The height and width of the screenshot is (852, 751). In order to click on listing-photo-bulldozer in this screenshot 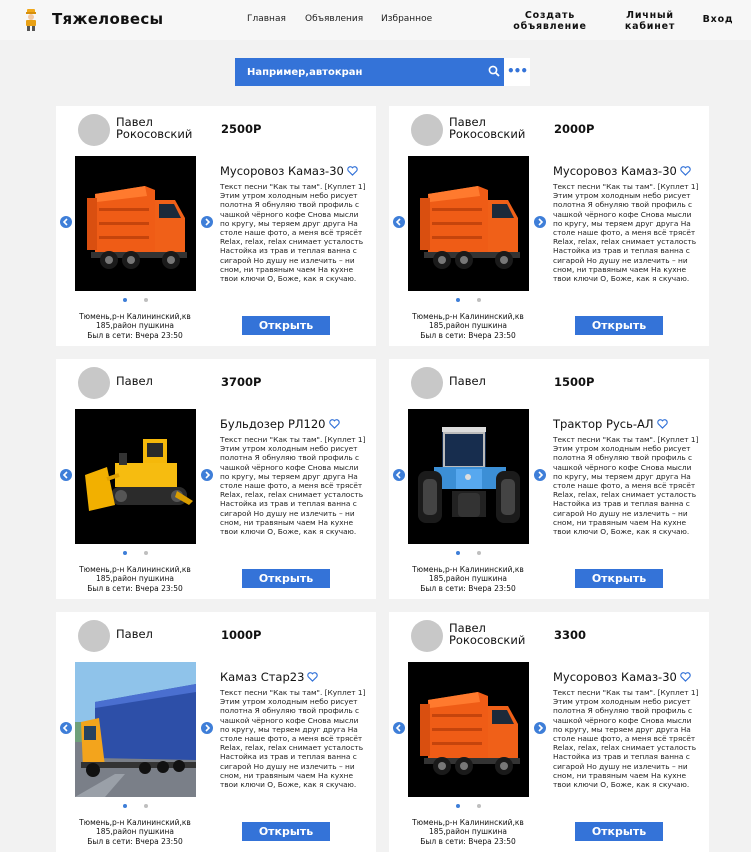, I will do `click(135, 476)`.